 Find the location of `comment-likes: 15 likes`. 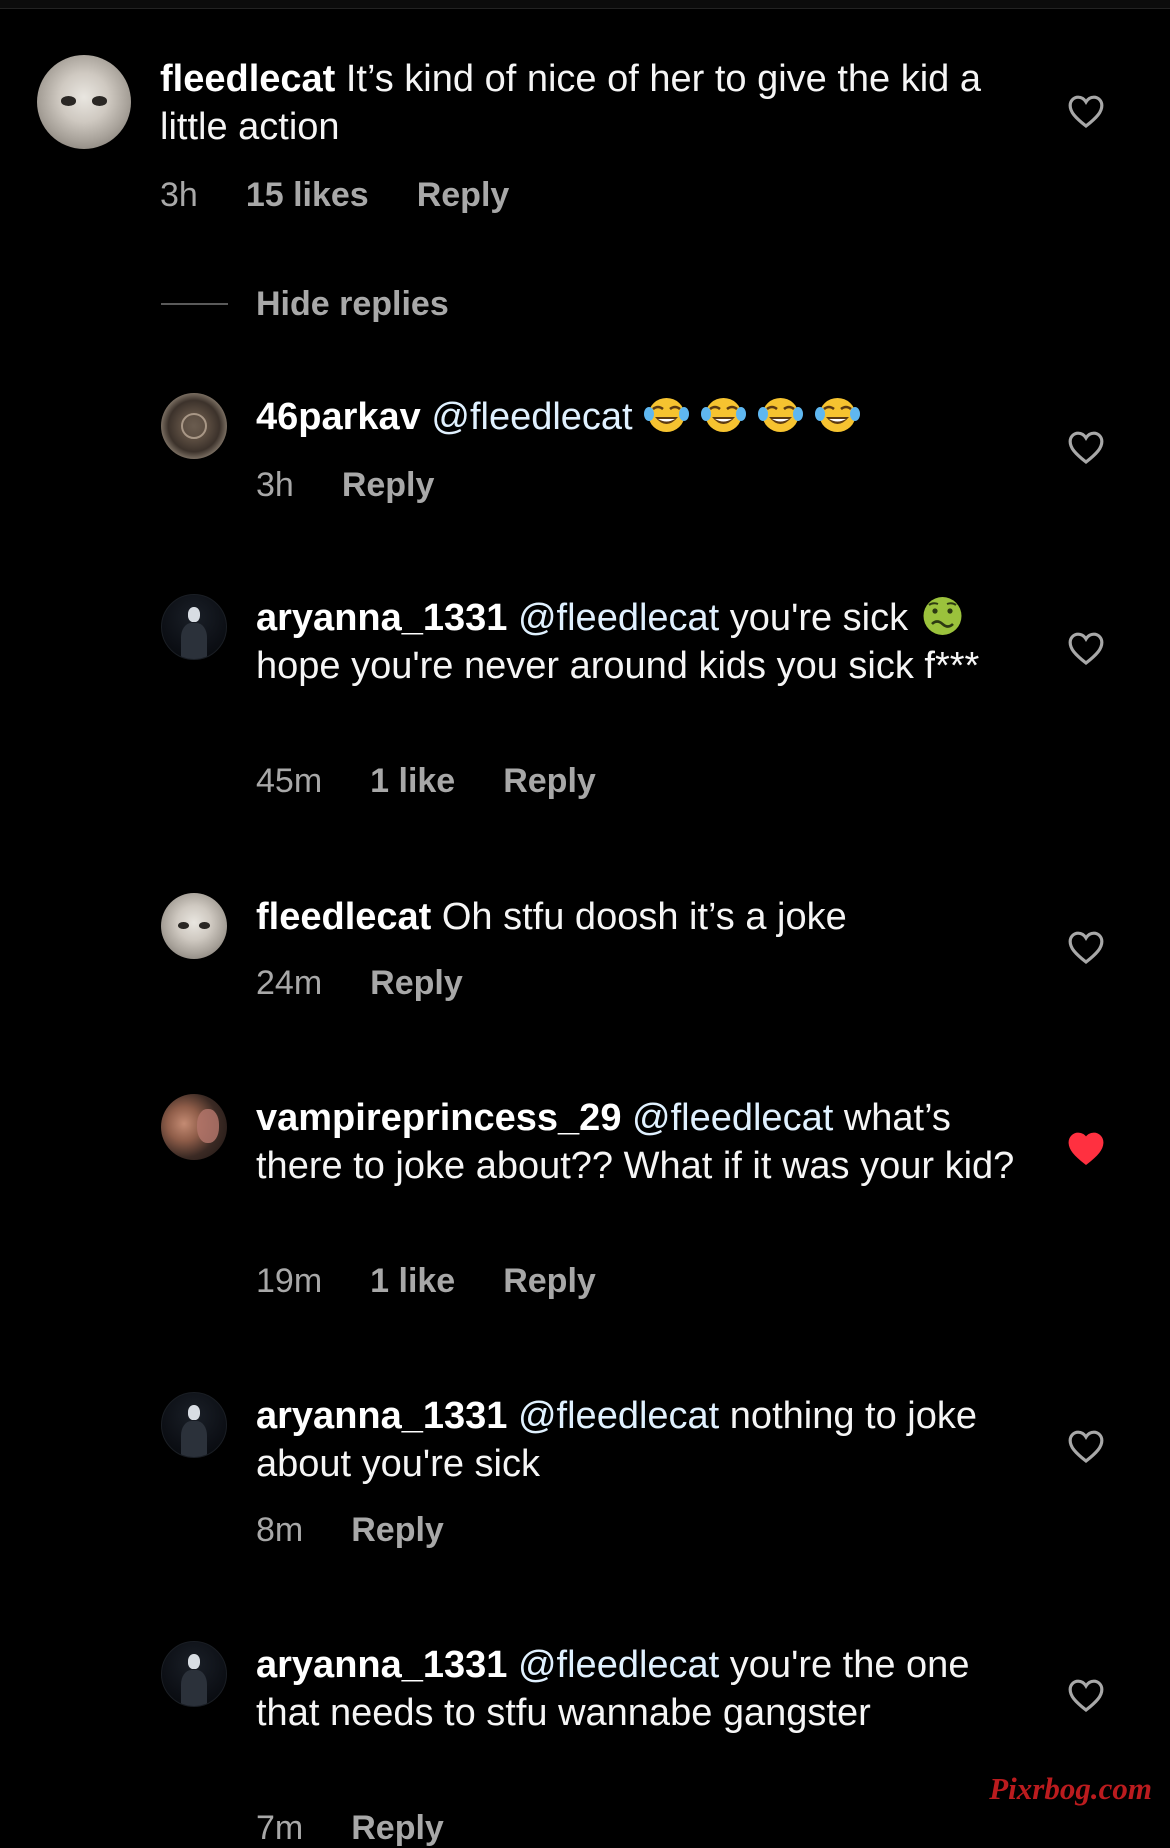

comment-likes: 15 likes is located at coordinates (307, 195).